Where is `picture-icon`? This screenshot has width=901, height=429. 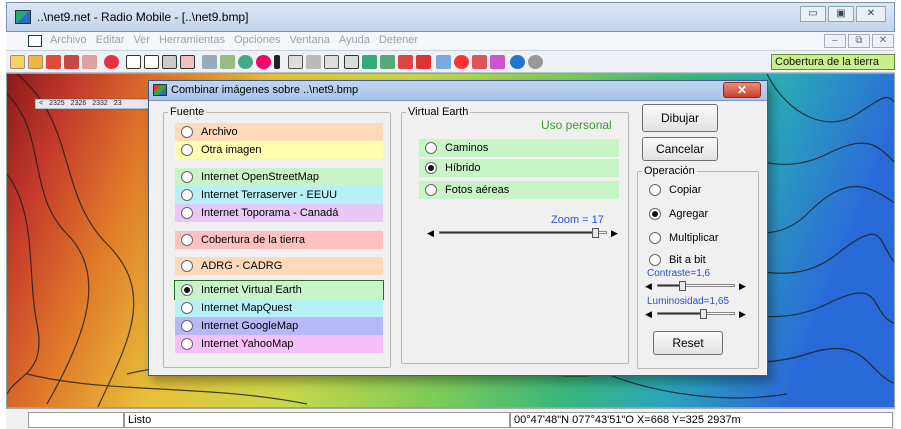
picture-icon is located at coordinates (227, 62).